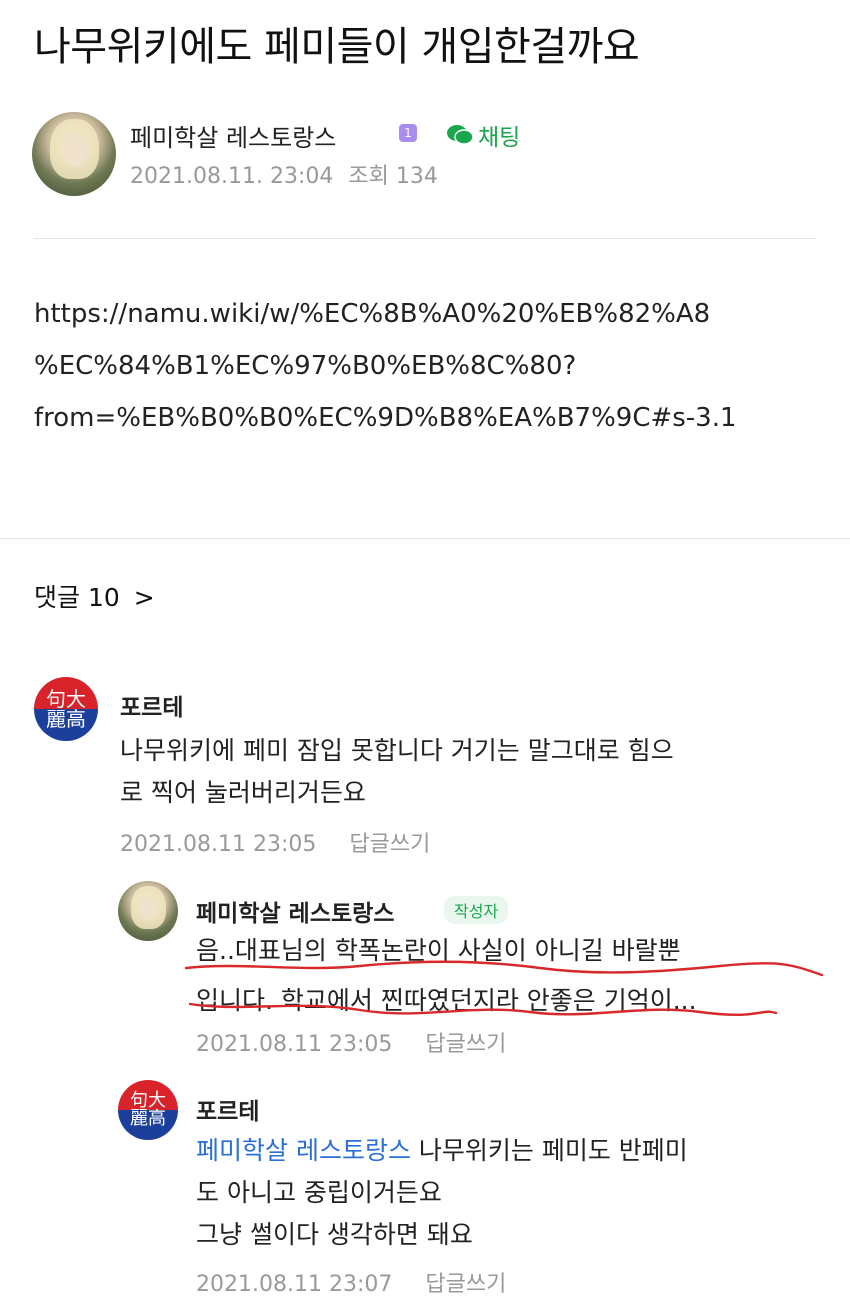  What do you see at coordinates (549, 1150) in the screenshot?
I see `comment-line-rest: 나무위키는 페미도 반페미` at bounding box center [549, 1150].